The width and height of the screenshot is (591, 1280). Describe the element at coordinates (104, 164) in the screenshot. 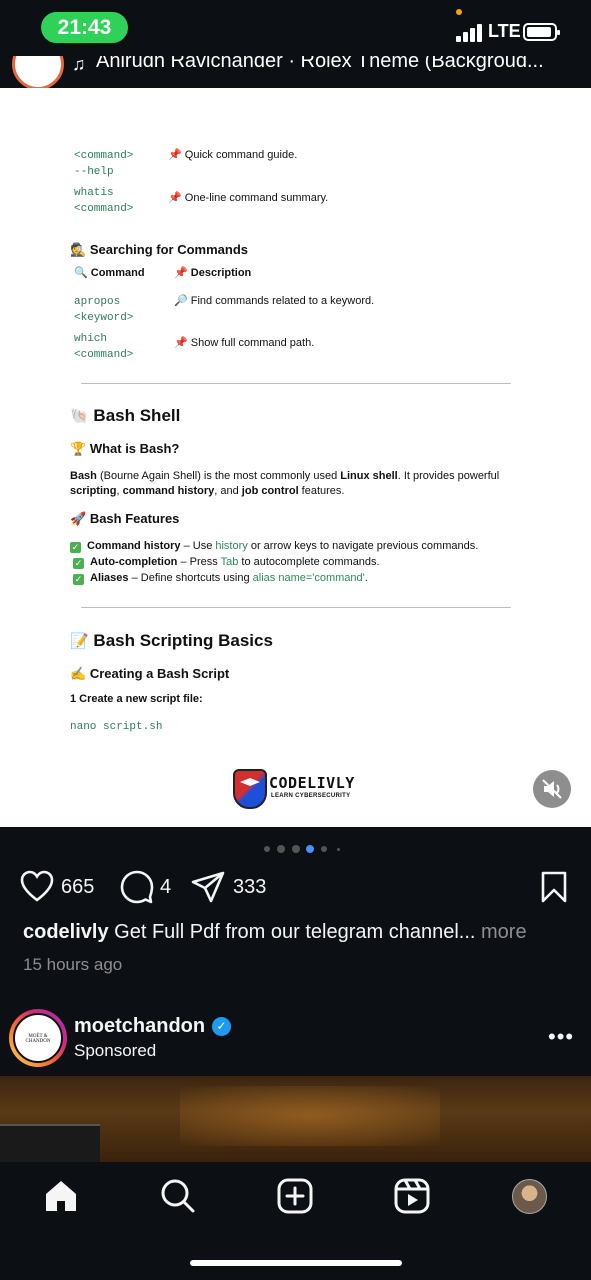

I see `command-cell: <command> --help` at that location.